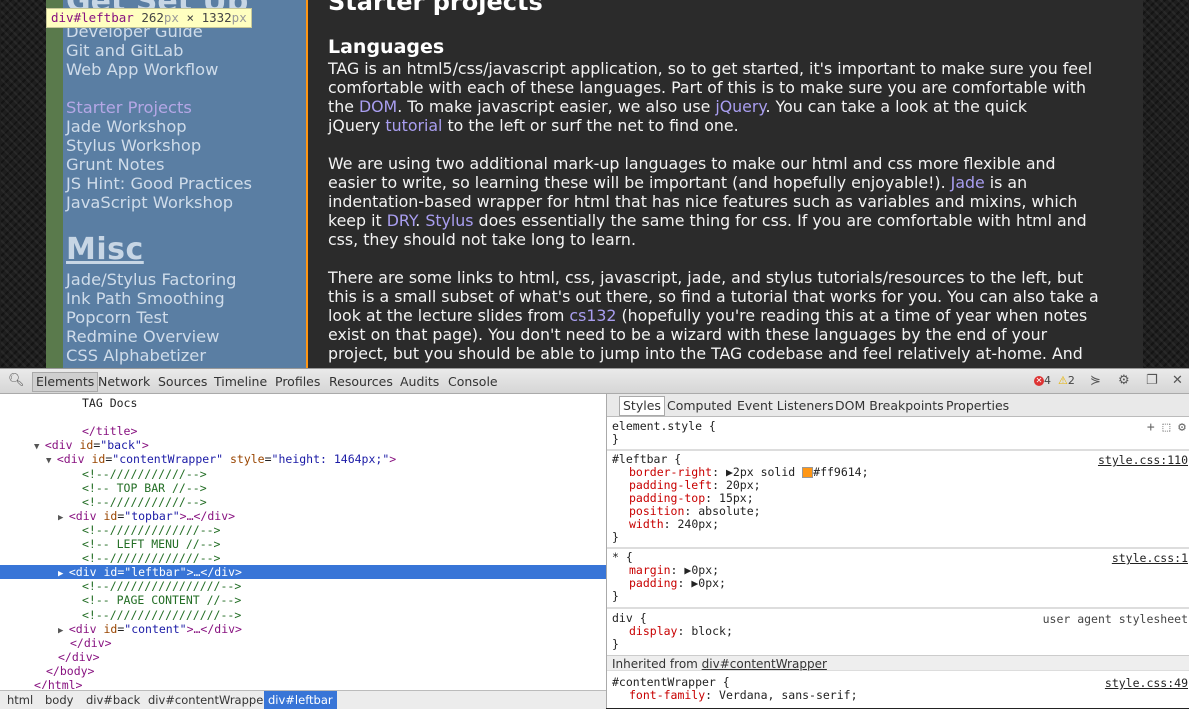  What do you see at coordinates (1167, 427) in the screenshot?
I see `element-state-icon: ⬚` at bounding box center [1167, 427].